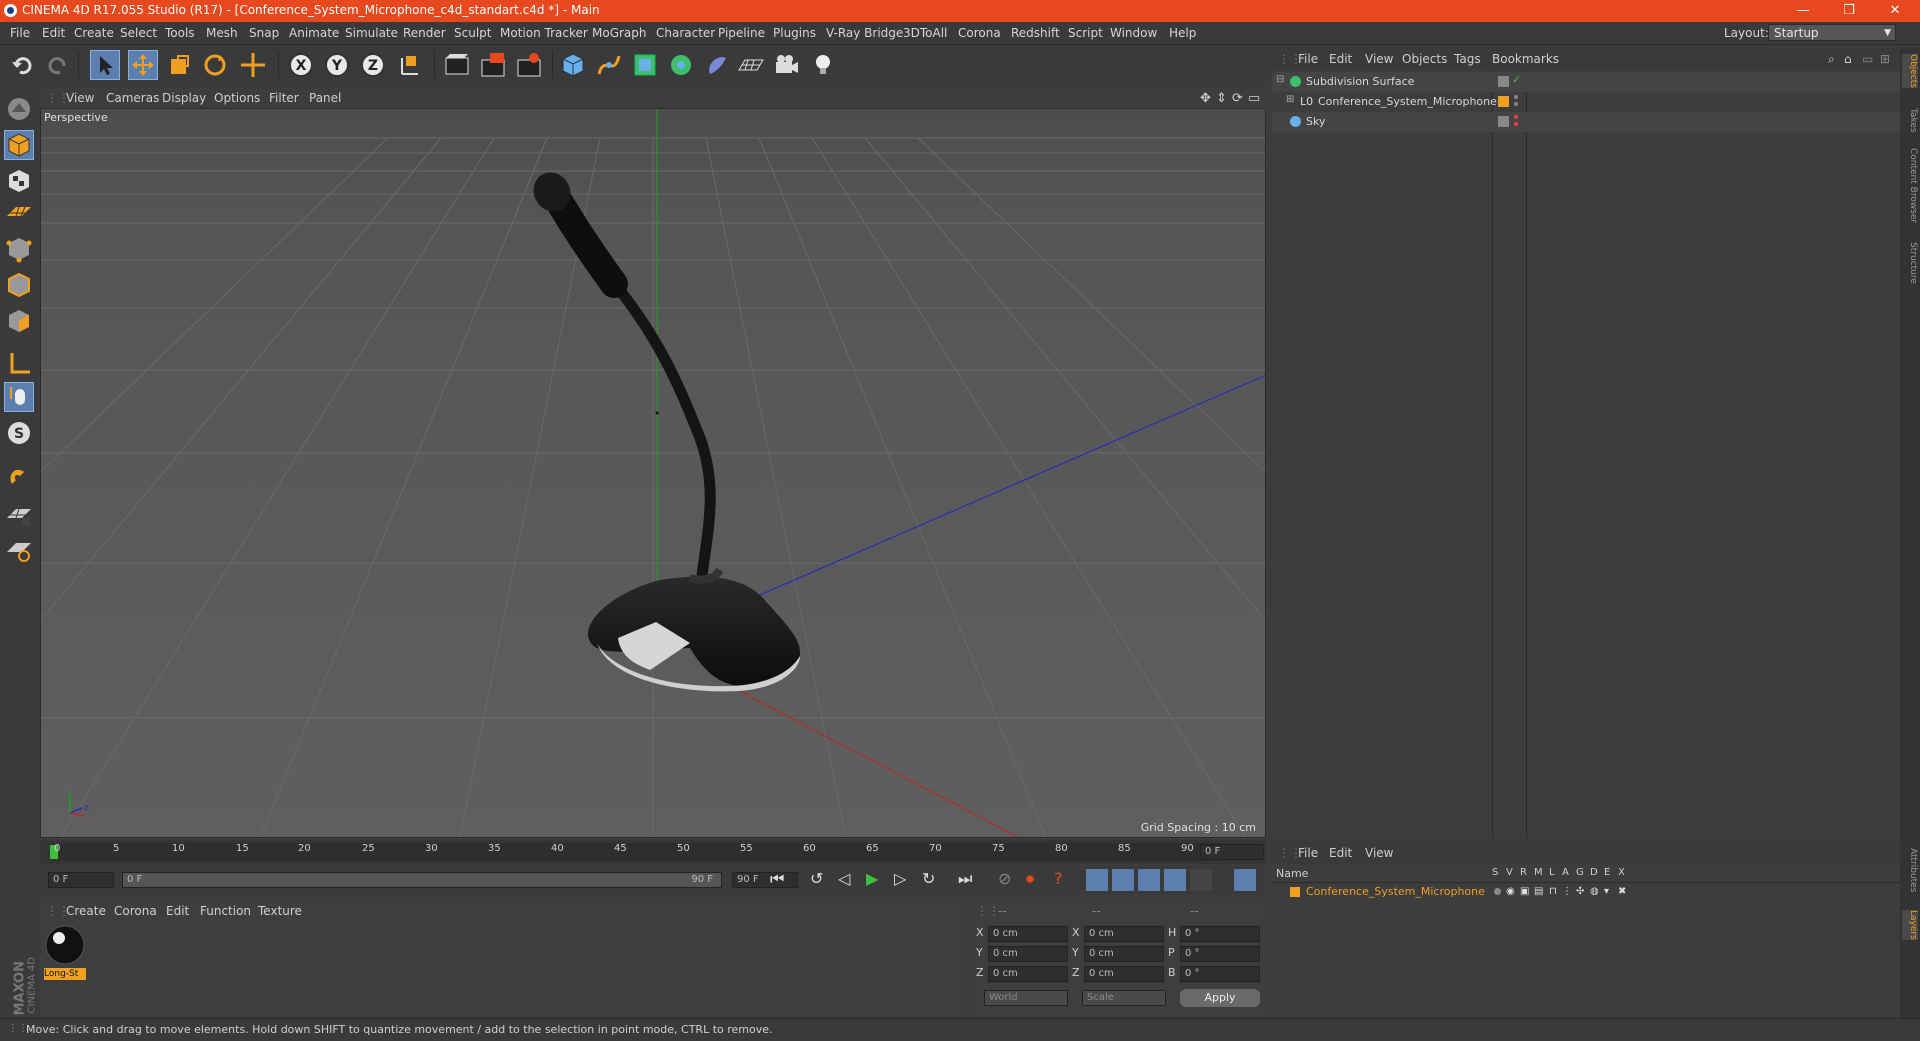 The width and height of the screenshot is (1920, 1041). What do you see at coordinates (1606, 891) in the screenshot?
I see `layer-expression-icon: ▾` at bounding box center [1606, 891].